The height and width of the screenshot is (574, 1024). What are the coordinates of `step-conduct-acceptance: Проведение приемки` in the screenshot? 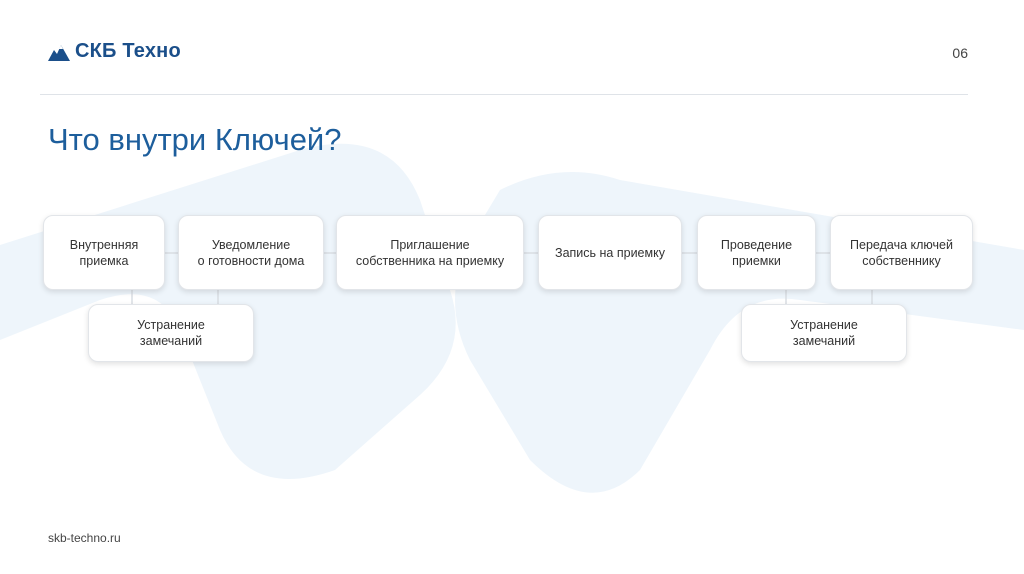 It's located at (756, 252).